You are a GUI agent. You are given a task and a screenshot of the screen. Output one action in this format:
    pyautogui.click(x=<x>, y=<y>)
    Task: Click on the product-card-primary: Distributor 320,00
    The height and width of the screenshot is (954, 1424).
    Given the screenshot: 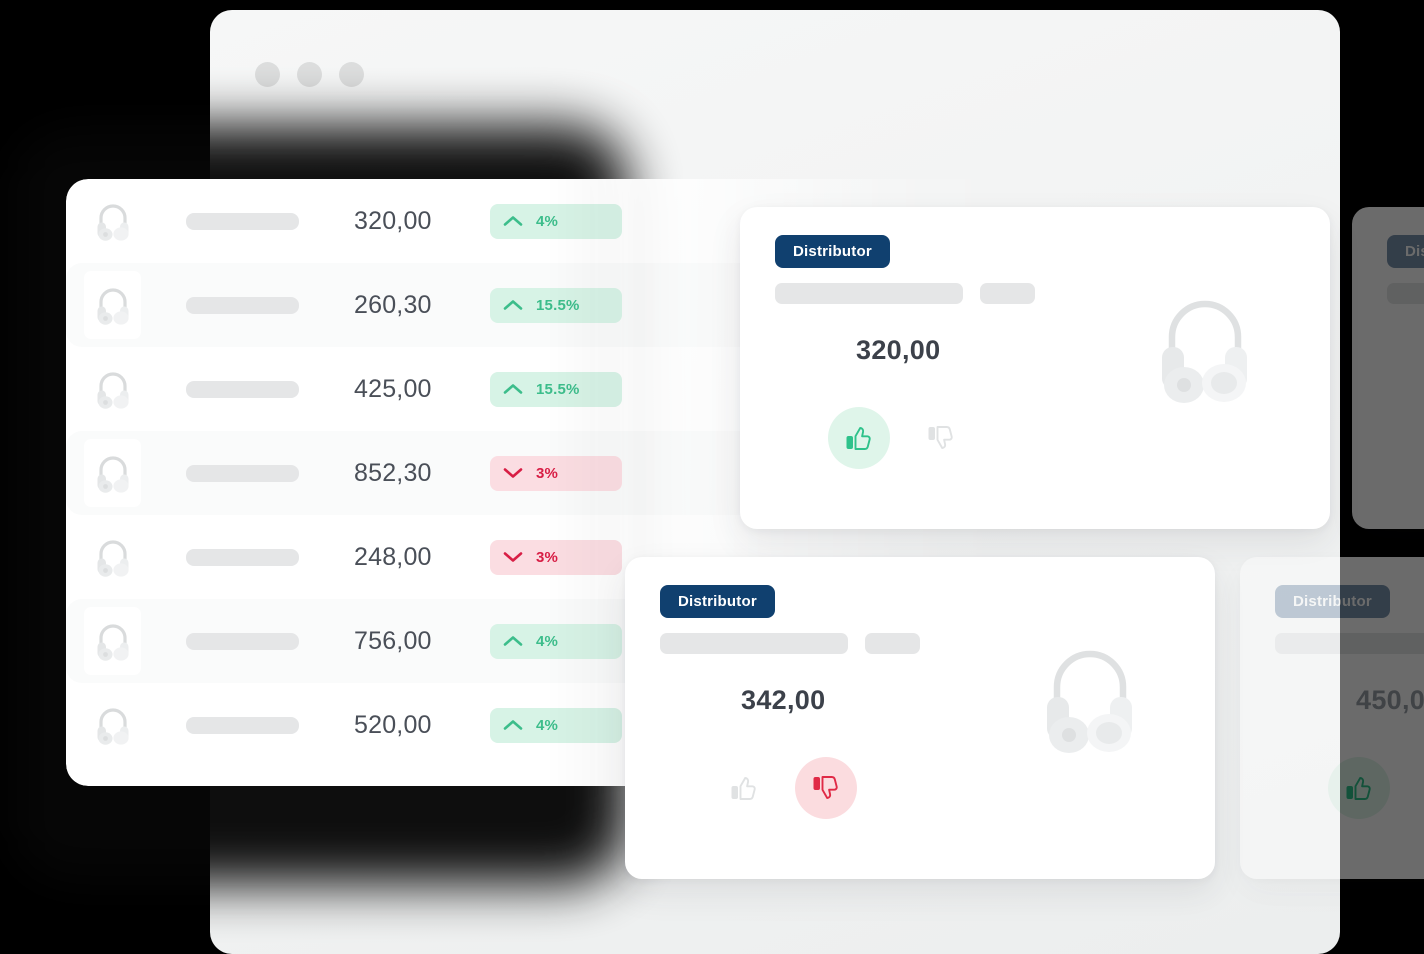 What is the action you would take?
    pyautogui.click(x=1035, y=368)
    